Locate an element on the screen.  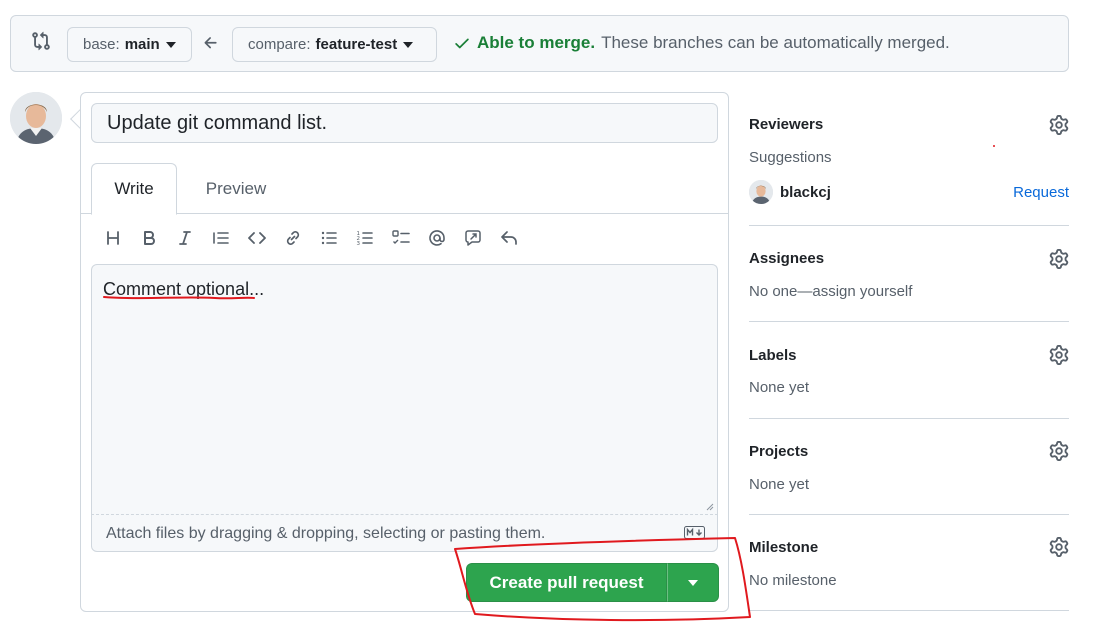
markdown-toolbar: 123 is located at coordinates (311, 238).